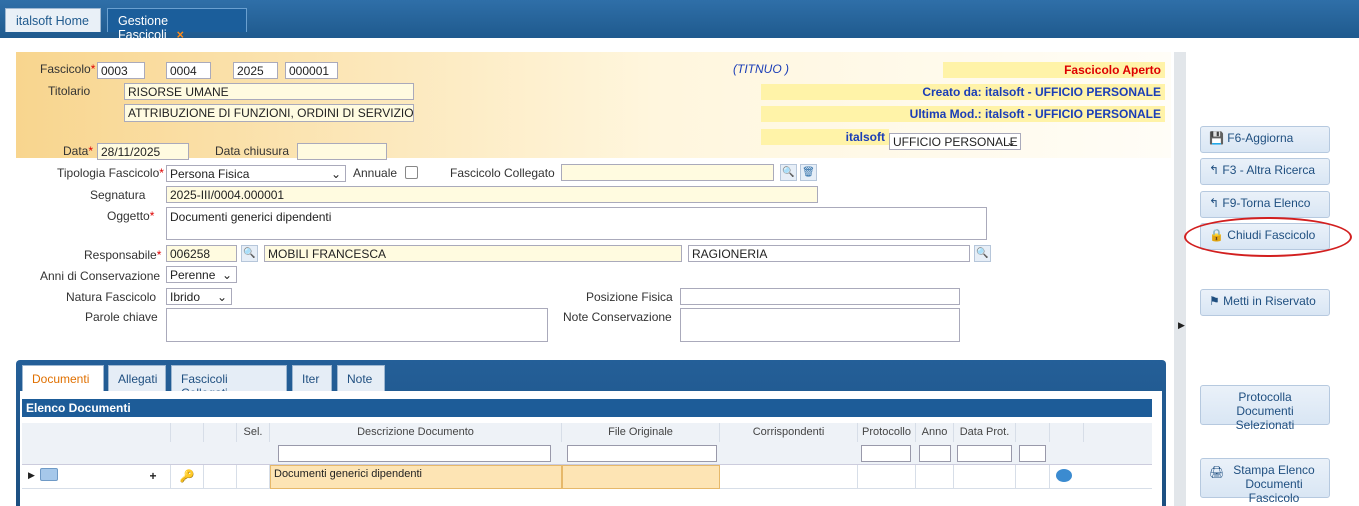 The height and width of the screenshot is (506, 1359). What do you see at coordinates (1217, 472) in the screenshot?
I see `print-icon: 🖨` at bounding box center [1217, 472].